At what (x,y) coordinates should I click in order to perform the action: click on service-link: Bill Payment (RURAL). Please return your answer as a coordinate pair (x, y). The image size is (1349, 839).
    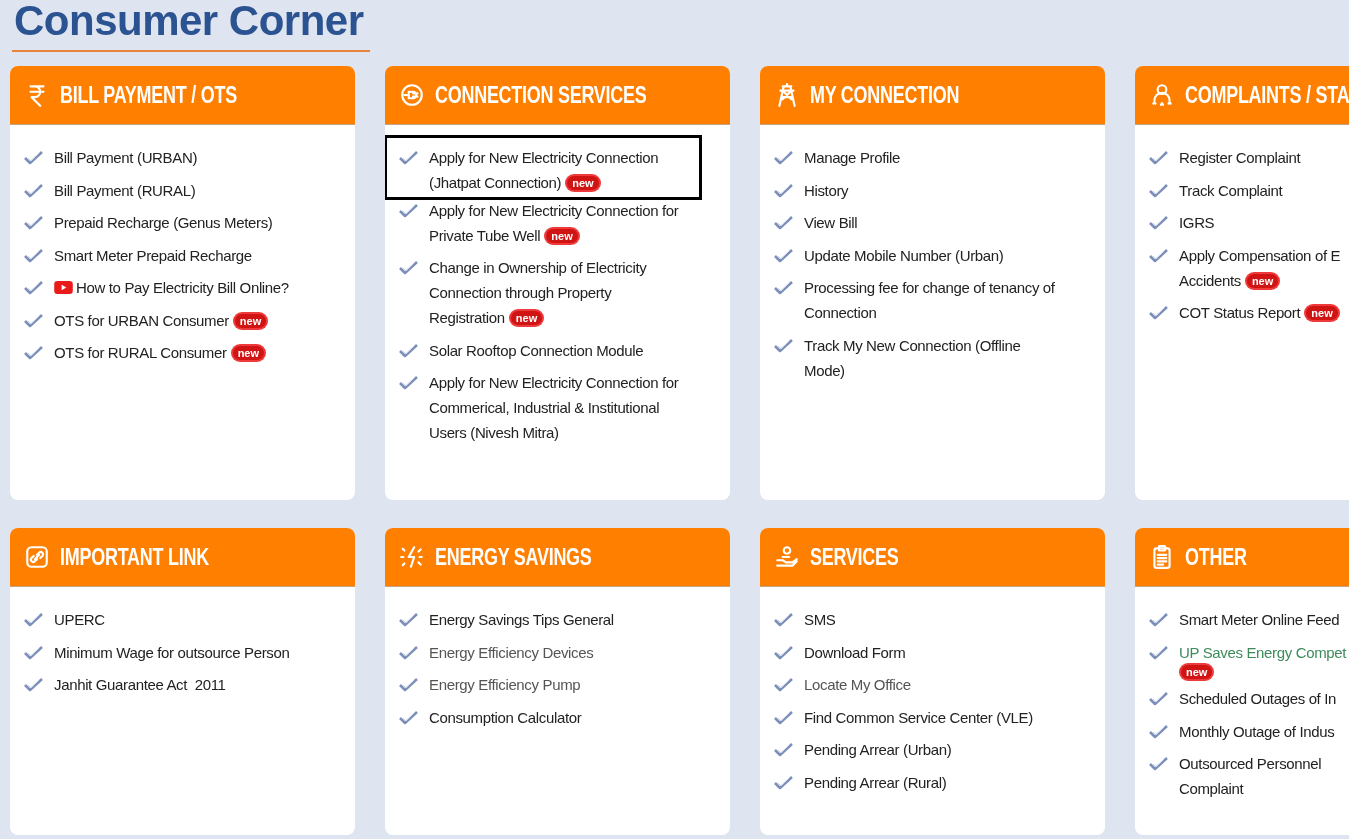
    Looking at the image, I should click on (125, 190).